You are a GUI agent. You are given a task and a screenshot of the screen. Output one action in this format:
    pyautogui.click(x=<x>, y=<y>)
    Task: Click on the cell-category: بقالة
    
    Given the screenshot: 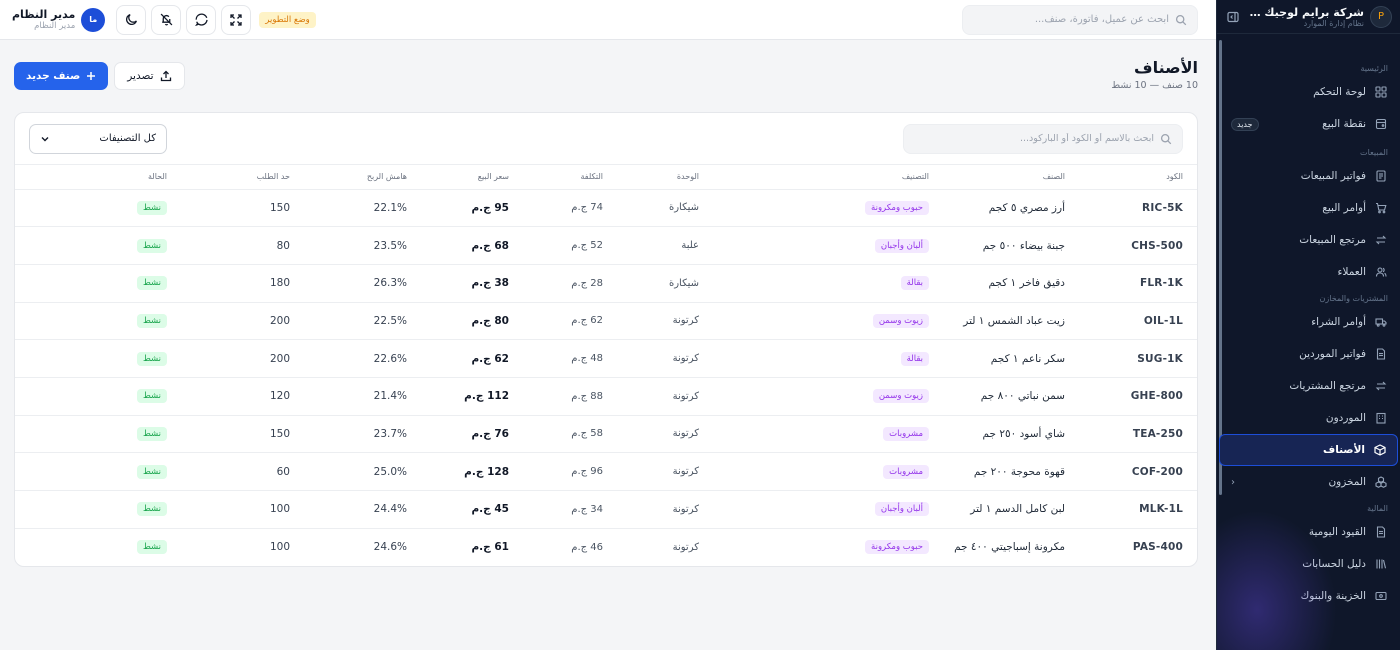 What is the action you would take?
    pyautogui.click(x=818, y=283)
    